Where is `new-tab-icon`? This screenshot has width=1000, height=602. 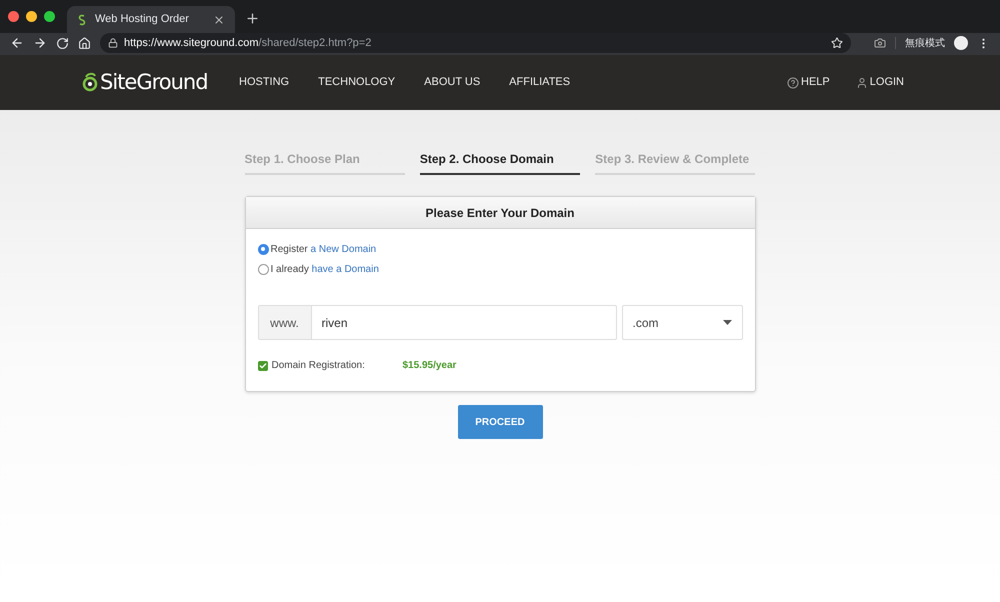
new-tab-icon is located at coordinates (252, 18).